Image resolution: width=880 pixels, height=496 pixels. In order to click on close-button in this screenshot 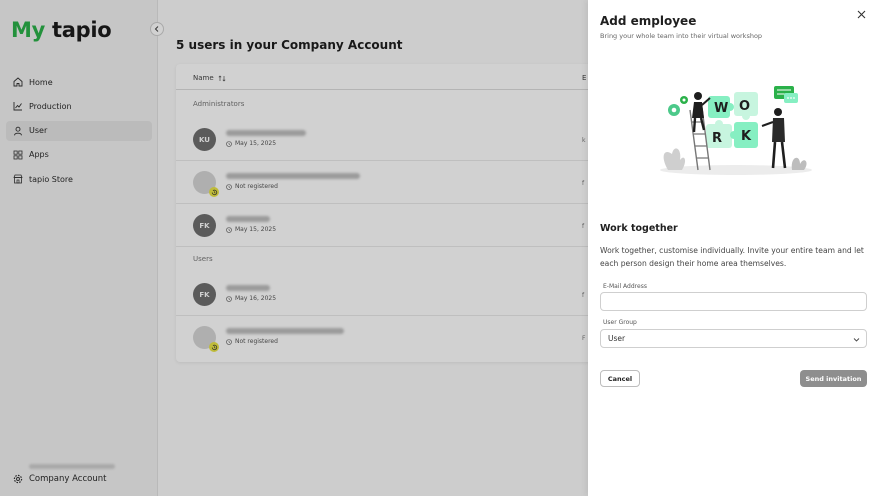, I will do `click(861, 14)`.